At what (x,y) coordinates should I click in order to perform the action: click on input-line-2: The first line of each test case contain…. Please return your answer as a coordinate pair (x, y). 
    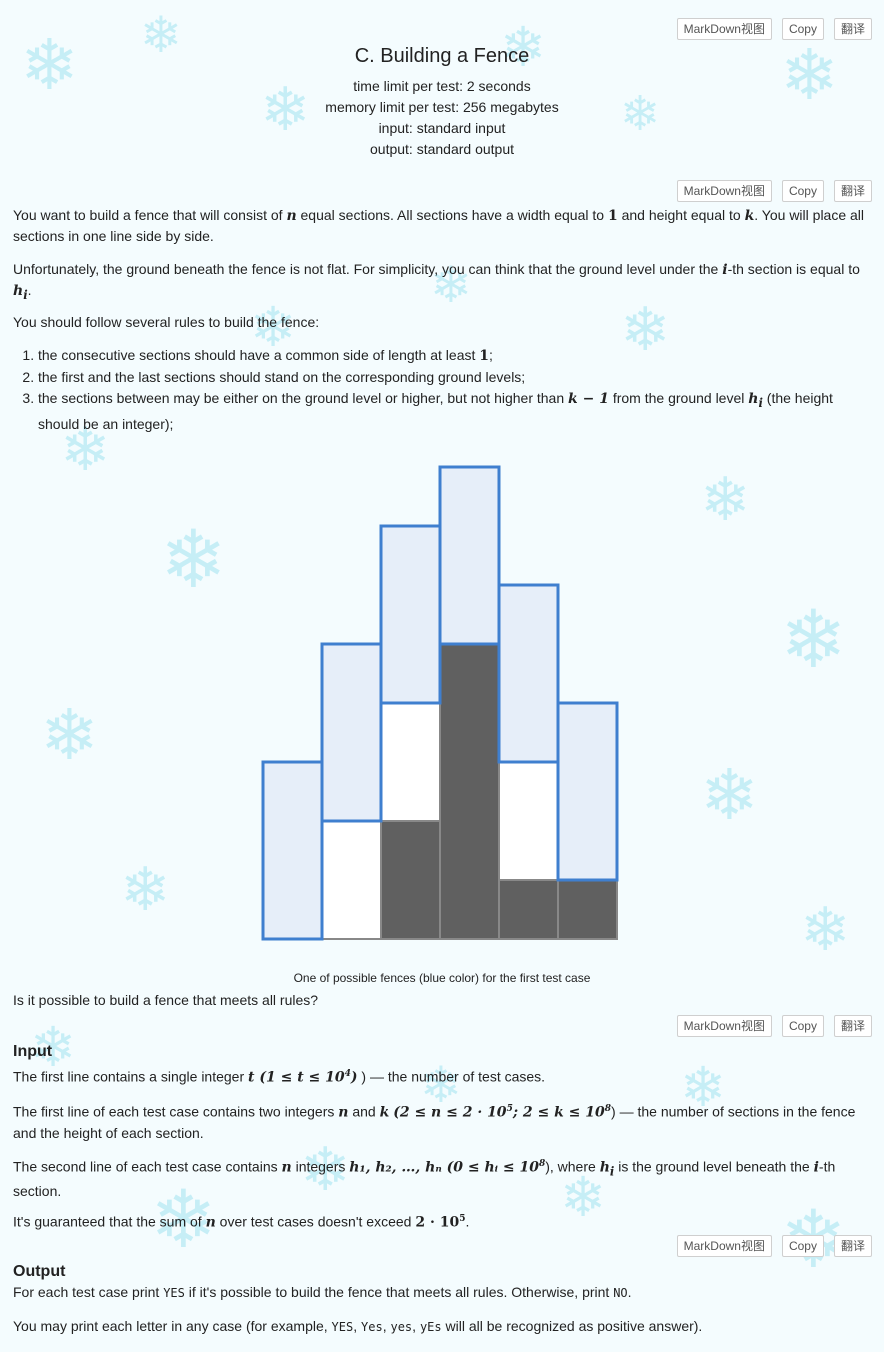
    Looking at the image, I should click on (434, 1122).